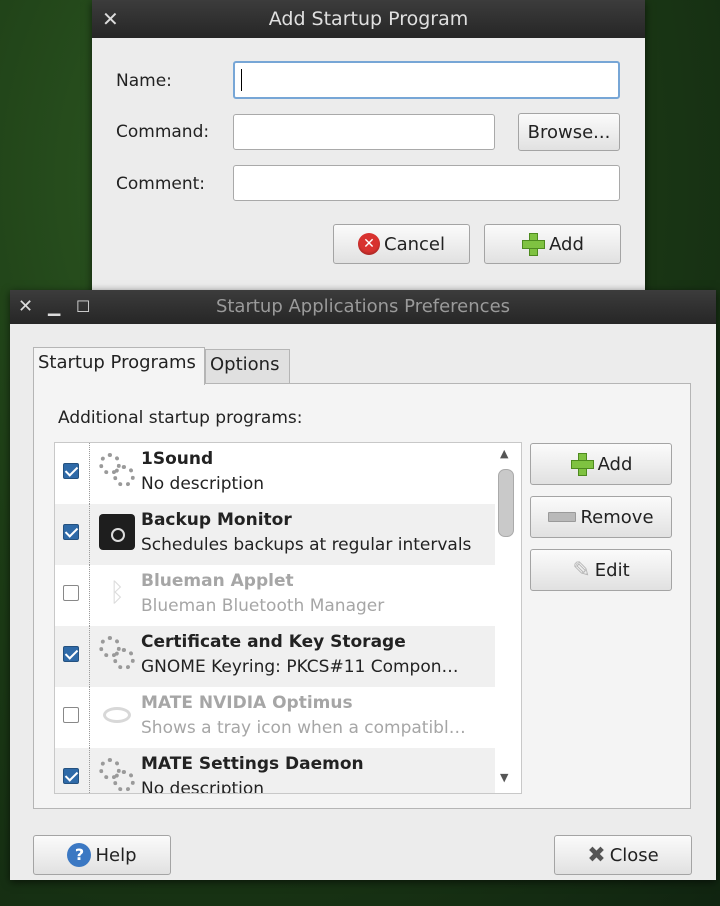  What do you see at coordinates (241, 80) in the screenshot?
I see `text-caret` at bounding box center [241, 80].